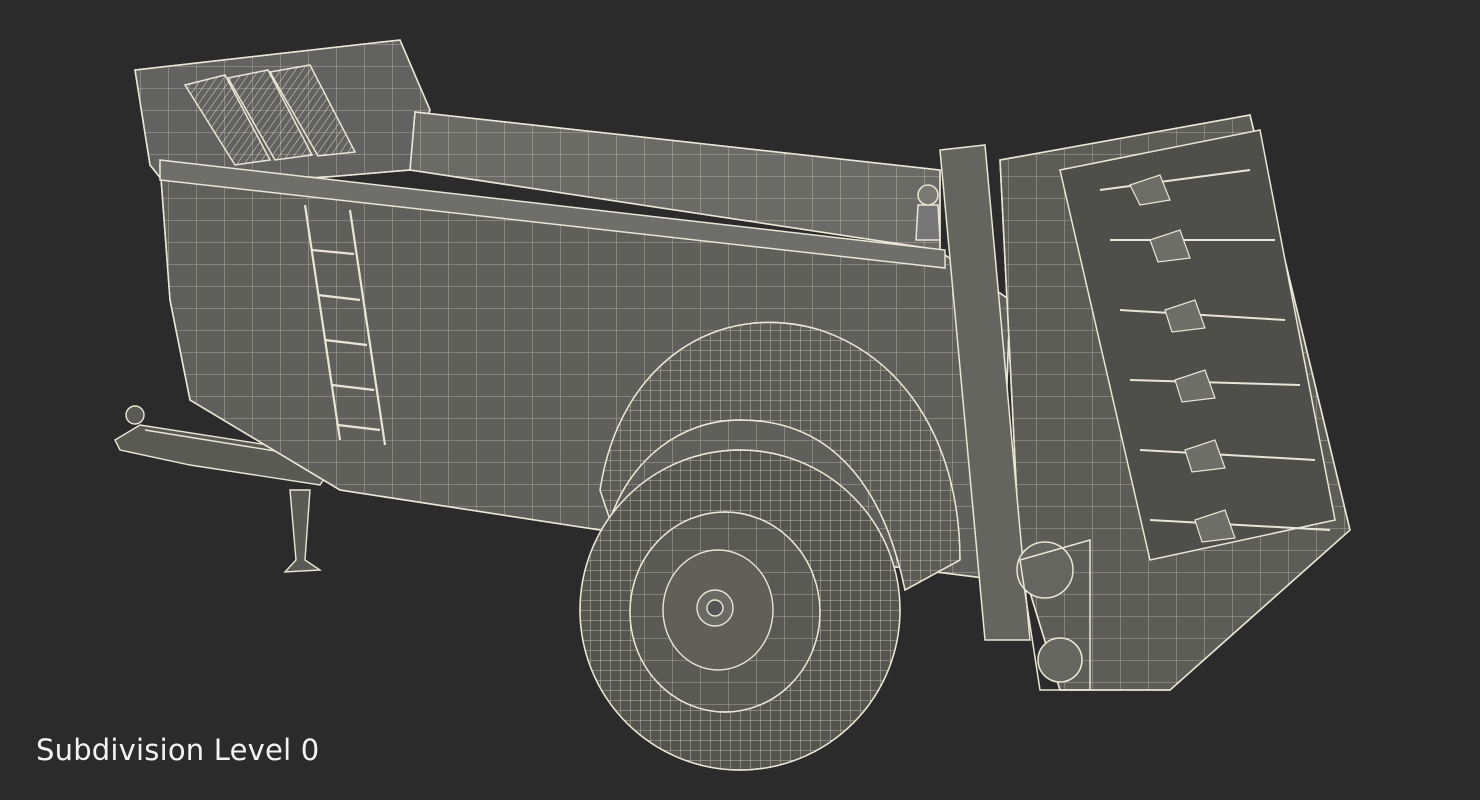  I want to click on wheel, so click(740, 610).